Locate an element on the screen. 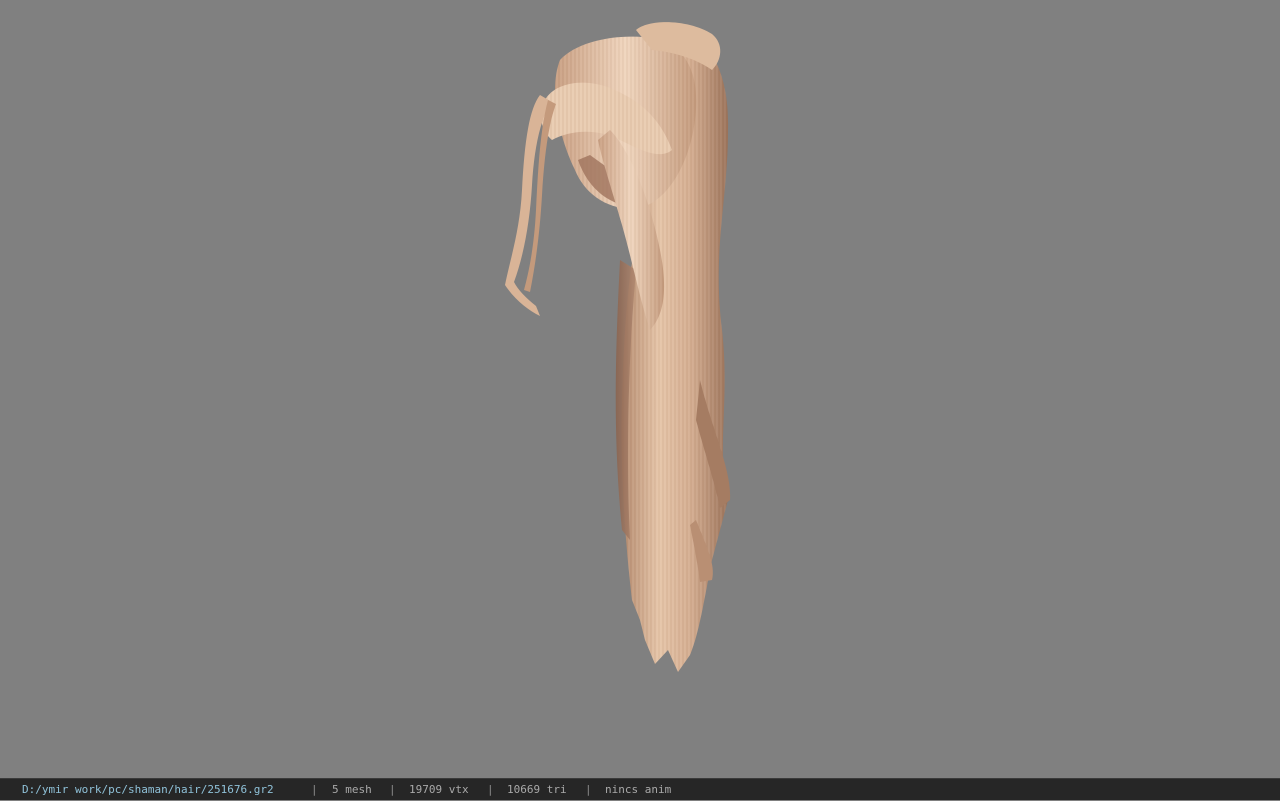  vertex-count-label: 19709 vtx is located at coordinates (439, 789).